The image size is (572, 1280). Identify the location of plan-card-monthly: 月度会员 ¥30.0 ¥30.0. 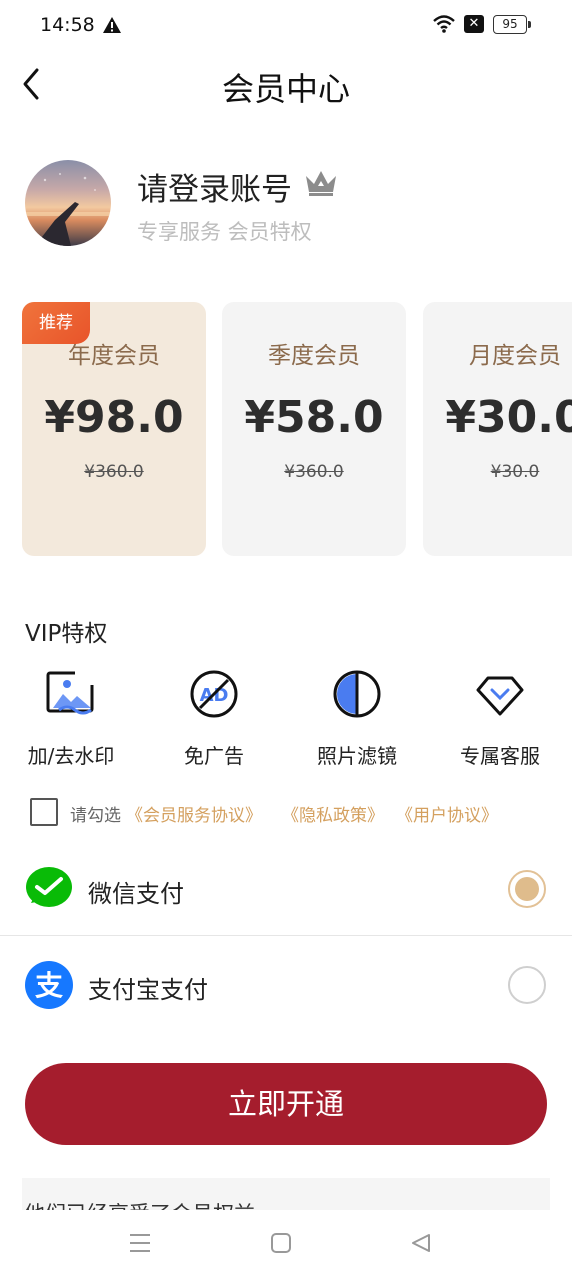
(497, 429).